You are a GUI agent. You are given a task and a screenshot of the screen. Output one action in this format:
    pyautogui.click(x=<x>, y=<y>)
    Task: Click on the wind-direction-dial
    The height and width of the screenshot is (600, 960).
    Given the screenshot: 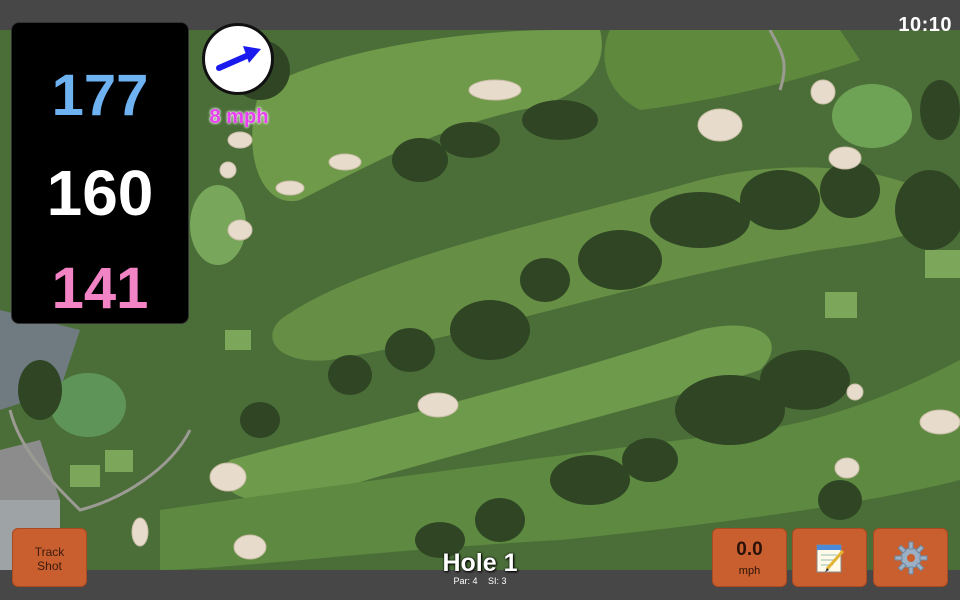 What is the action you would take?
    pyautogui.click(x=238, y=59)
    